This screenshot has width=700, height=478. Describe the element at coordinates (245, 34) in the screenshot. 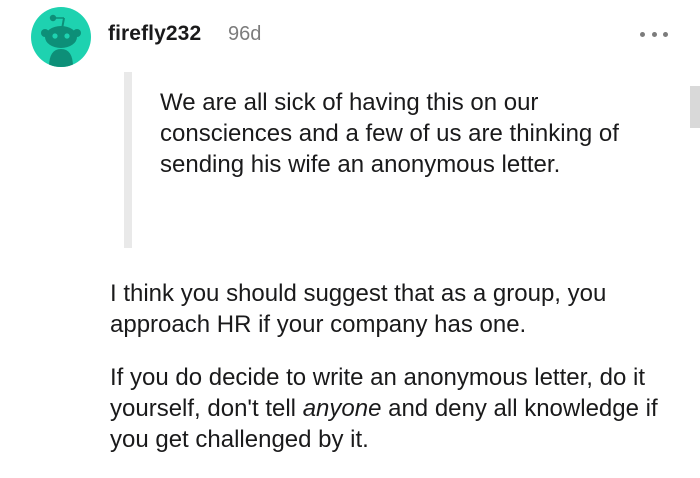

I see `comment-age: 96d` at that location.